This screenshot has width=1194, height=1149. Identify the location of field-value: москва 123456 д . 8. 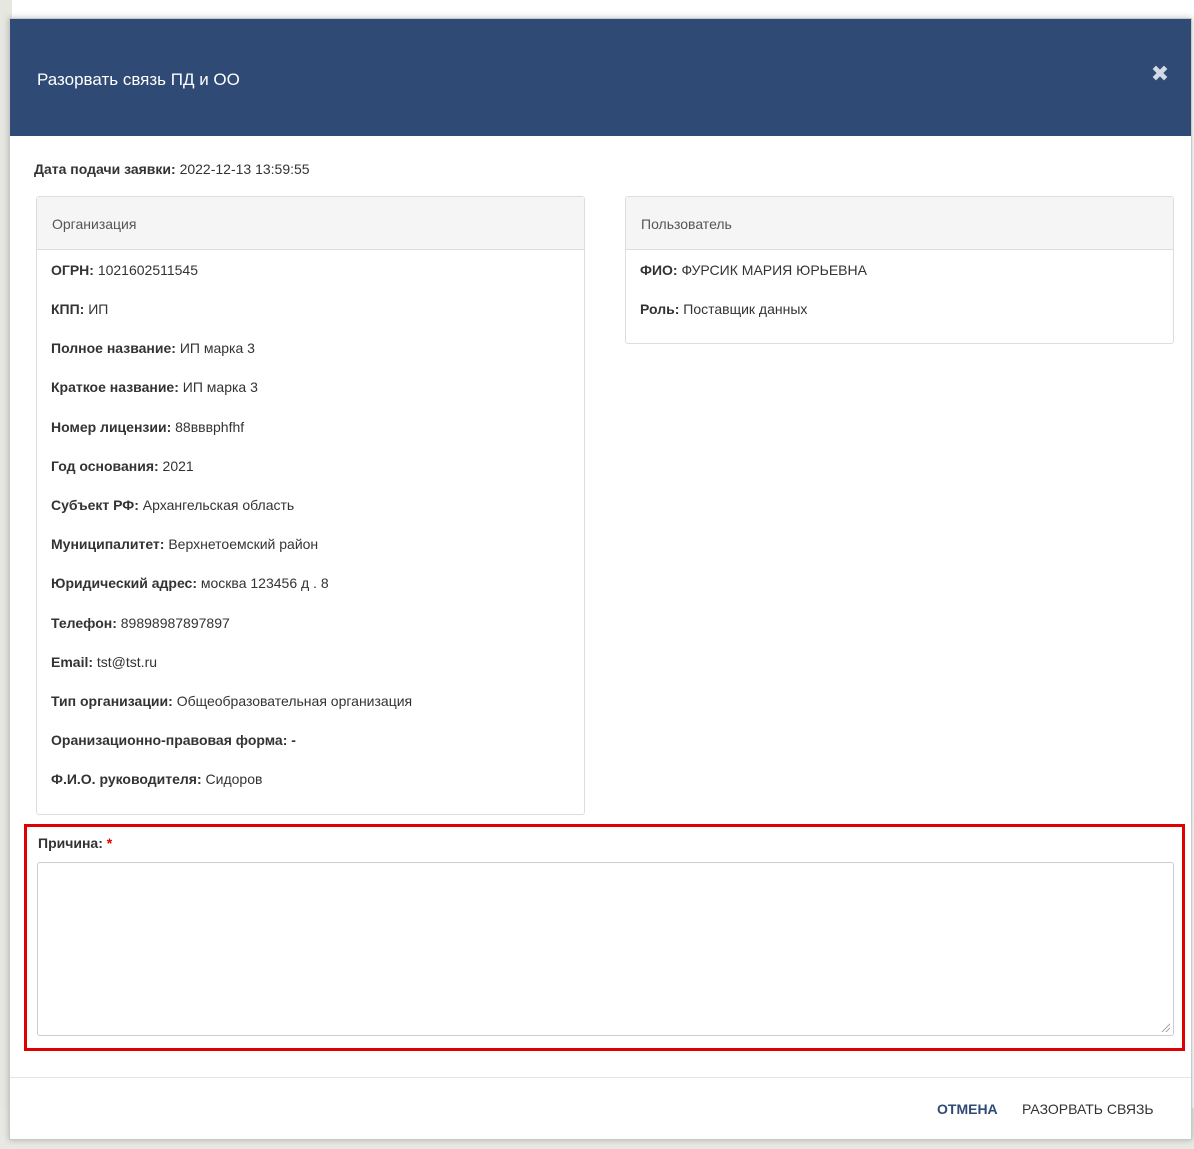
(264, 583).